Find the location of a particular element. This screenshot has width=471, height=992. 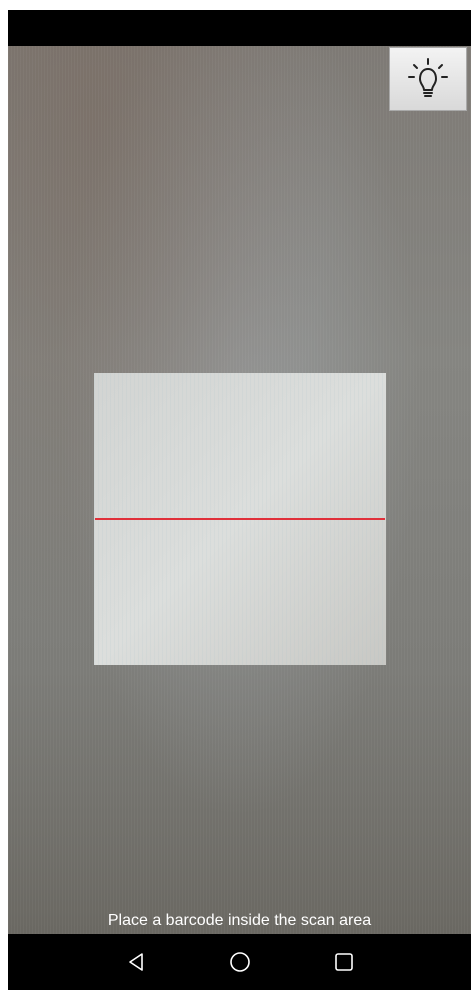

scan-laser-line is located at coordinates (240, 519).